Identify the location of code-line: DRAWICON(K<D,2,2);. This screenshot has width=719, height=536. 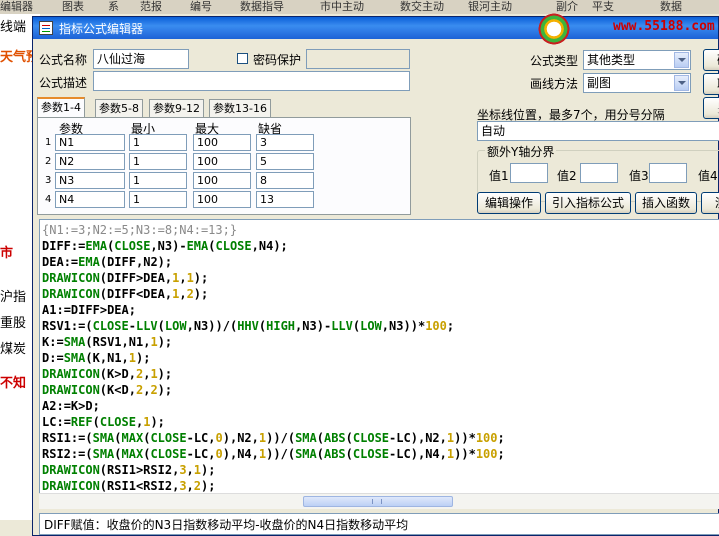
(107, 390).